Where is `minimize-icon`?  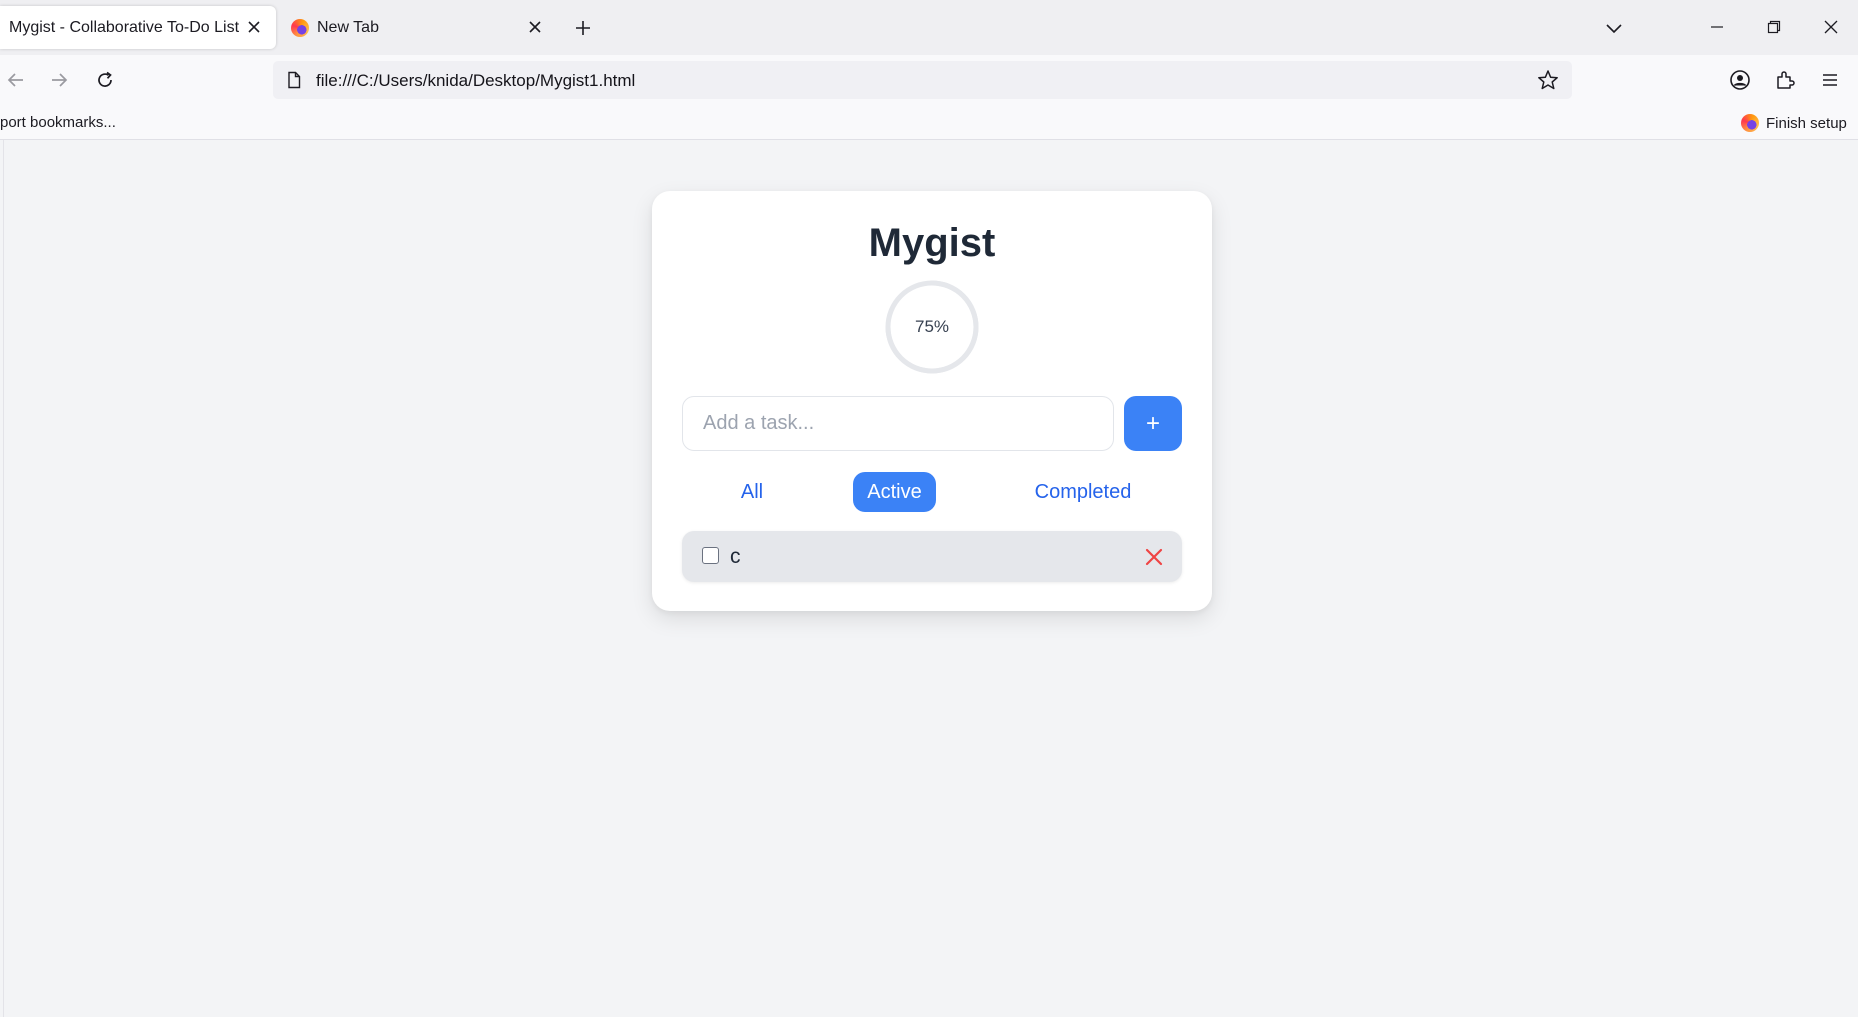 minimize-icon is located at coordinates (1717, 27).